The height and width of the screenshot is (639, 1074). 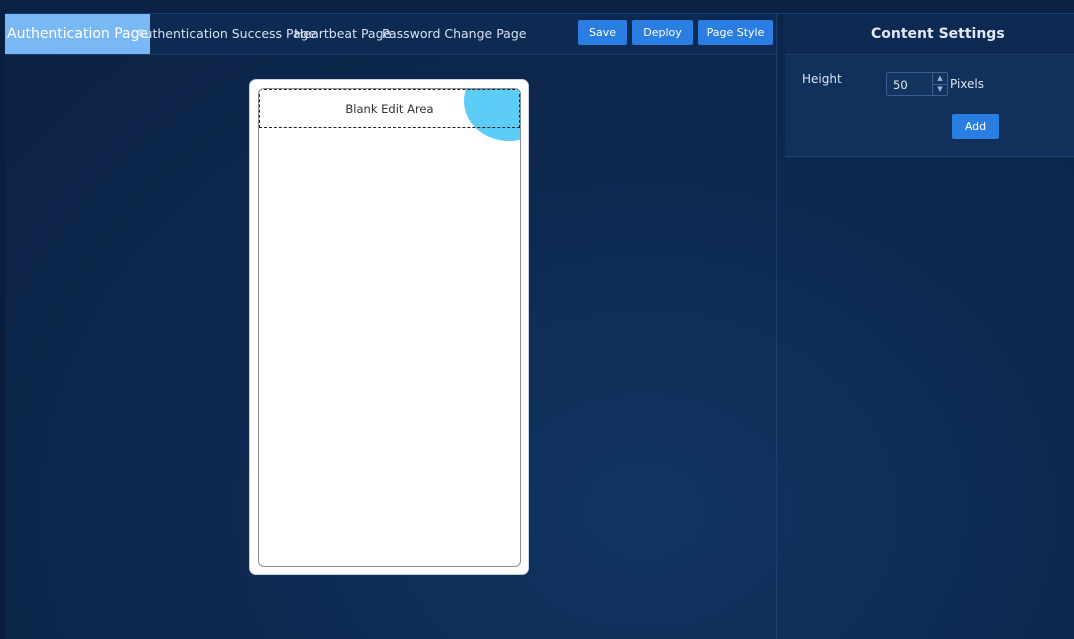 What do you see at coordinates (900, 84) in the screenshot?
I see `height-value: 50` at bounding box center [900, 84].